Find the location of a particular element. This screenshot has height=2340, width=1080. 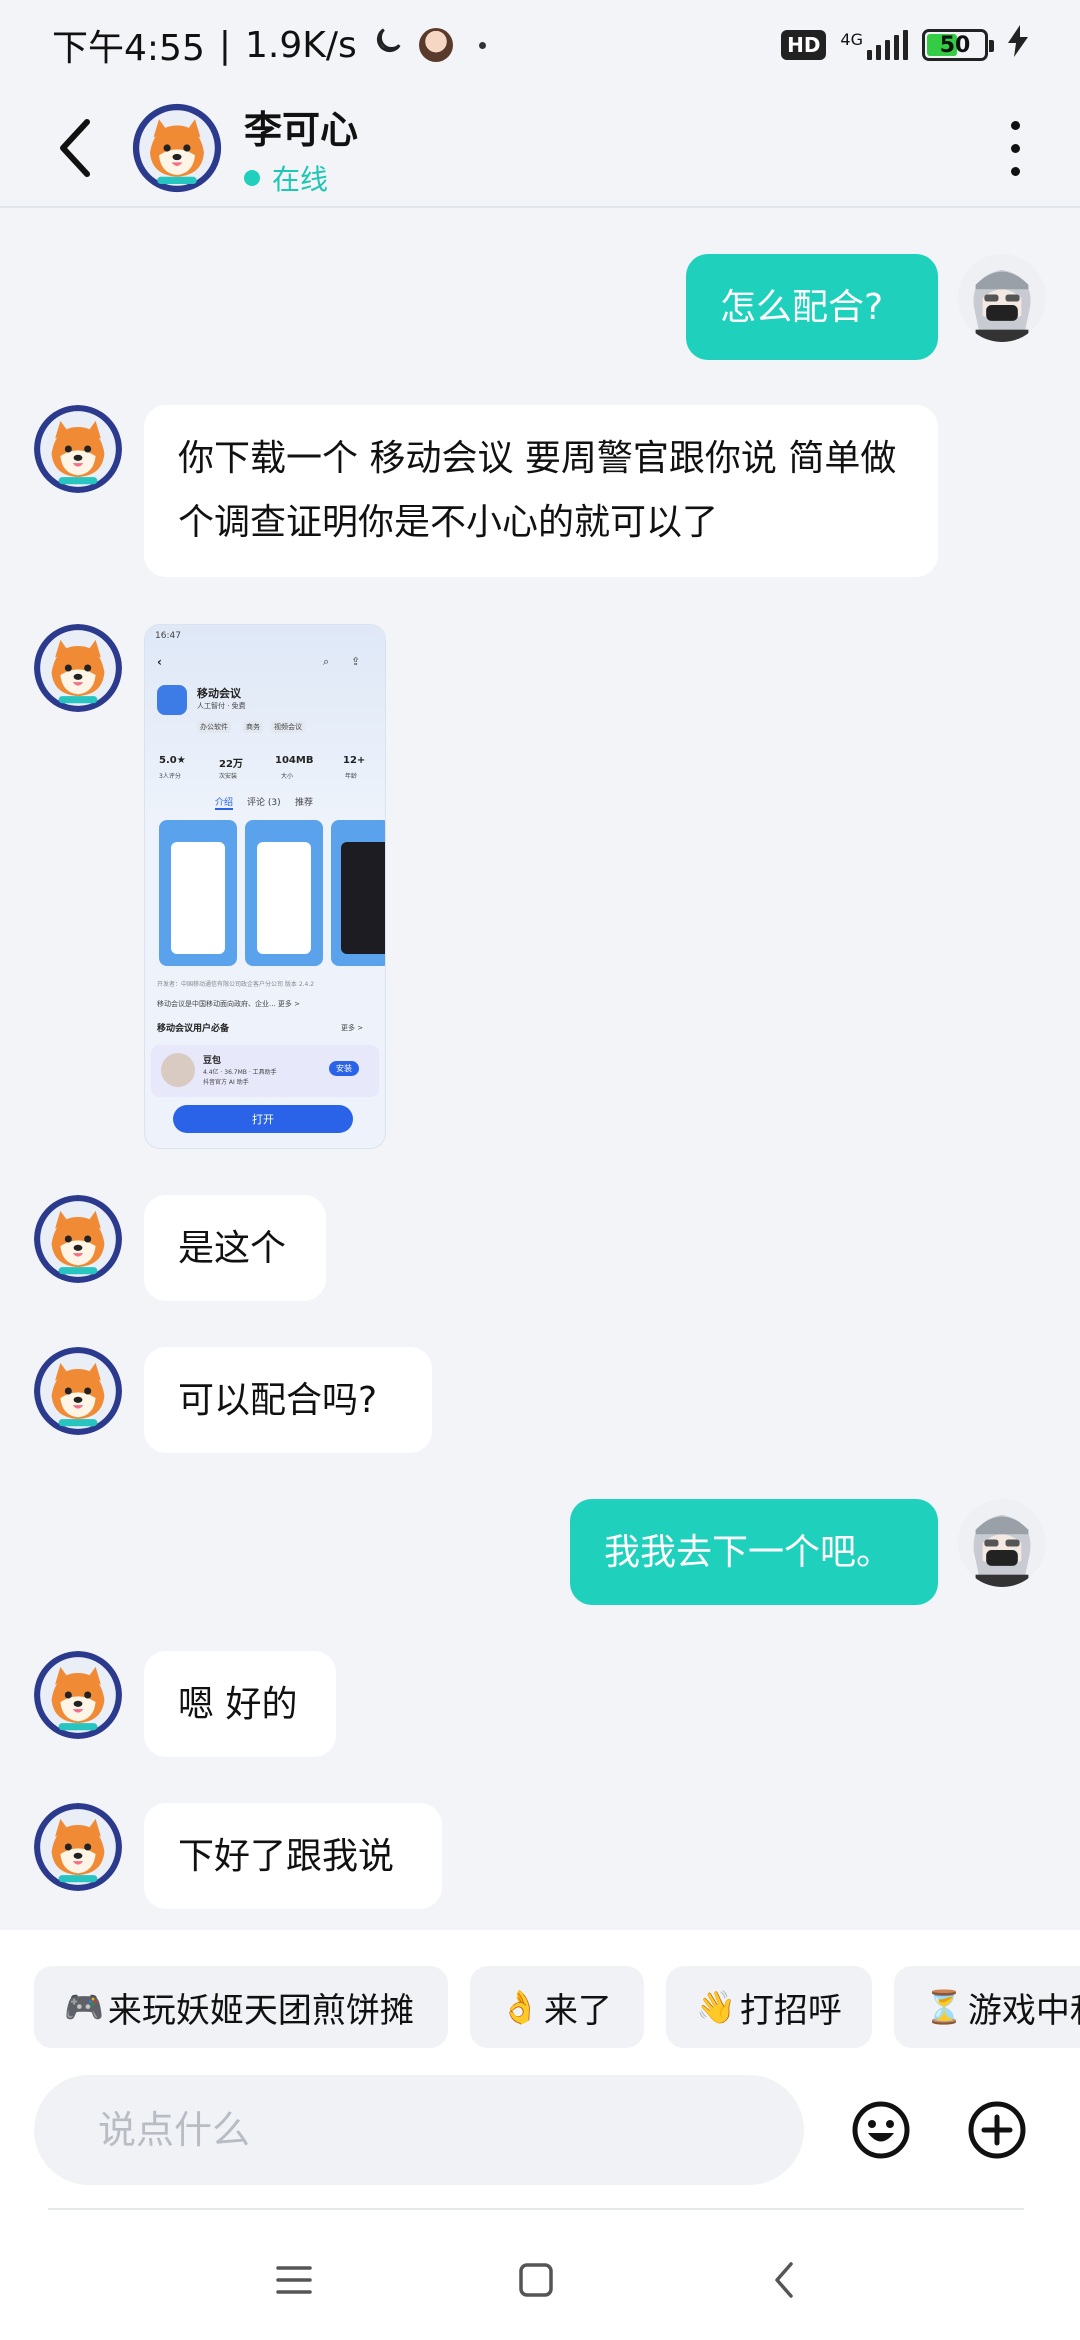

message-bubble-received: 嗯 好的 is located at coordinates (240, 1704).